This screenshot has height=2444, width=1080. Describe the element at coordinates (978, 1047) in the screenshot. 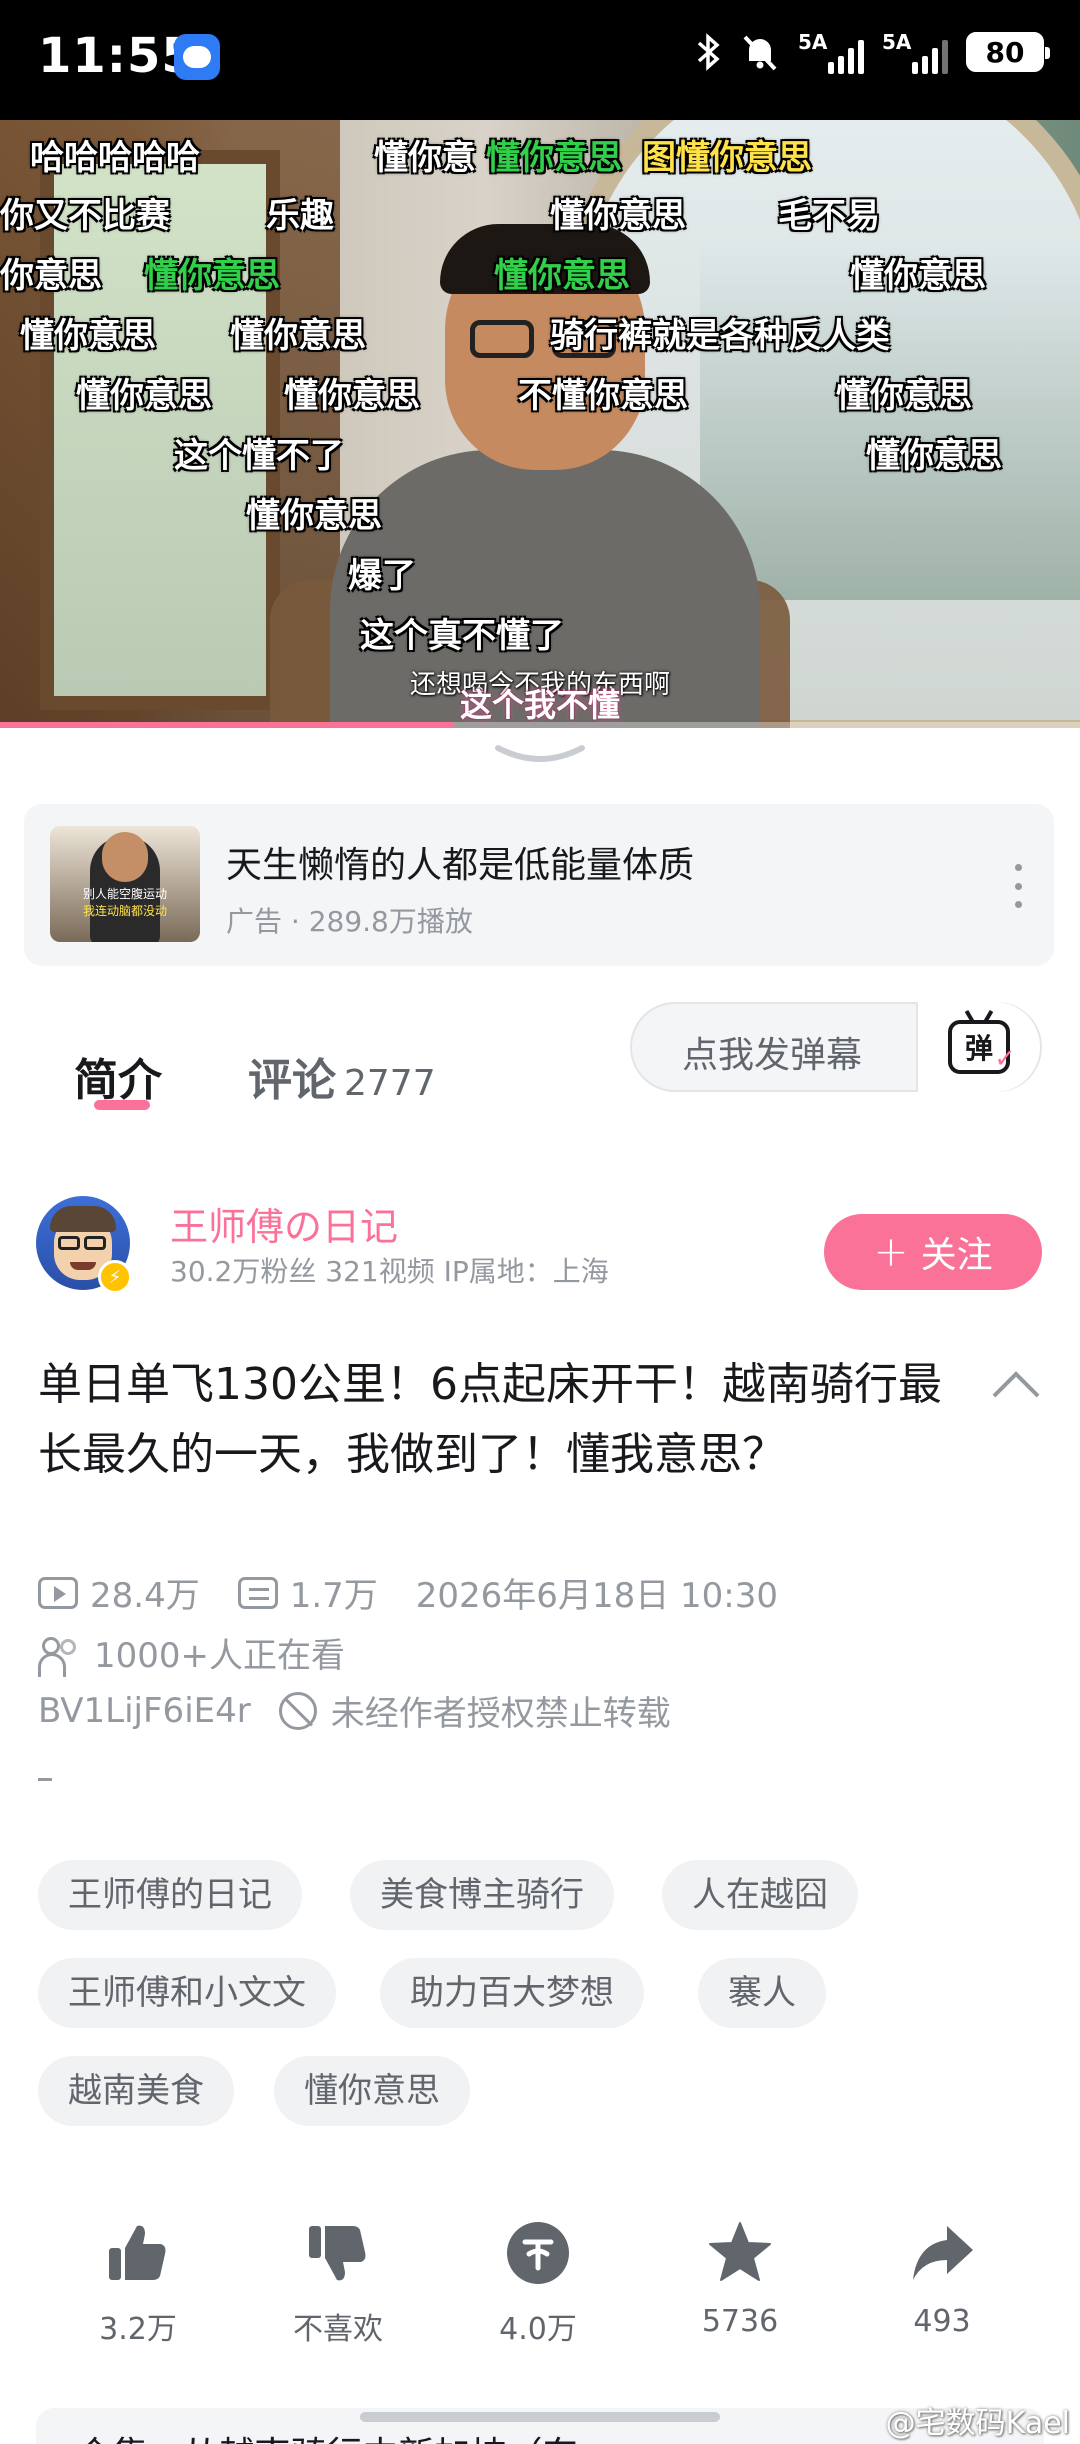

I see `danmaku-toggle-button: 弹 ✓` at that location.